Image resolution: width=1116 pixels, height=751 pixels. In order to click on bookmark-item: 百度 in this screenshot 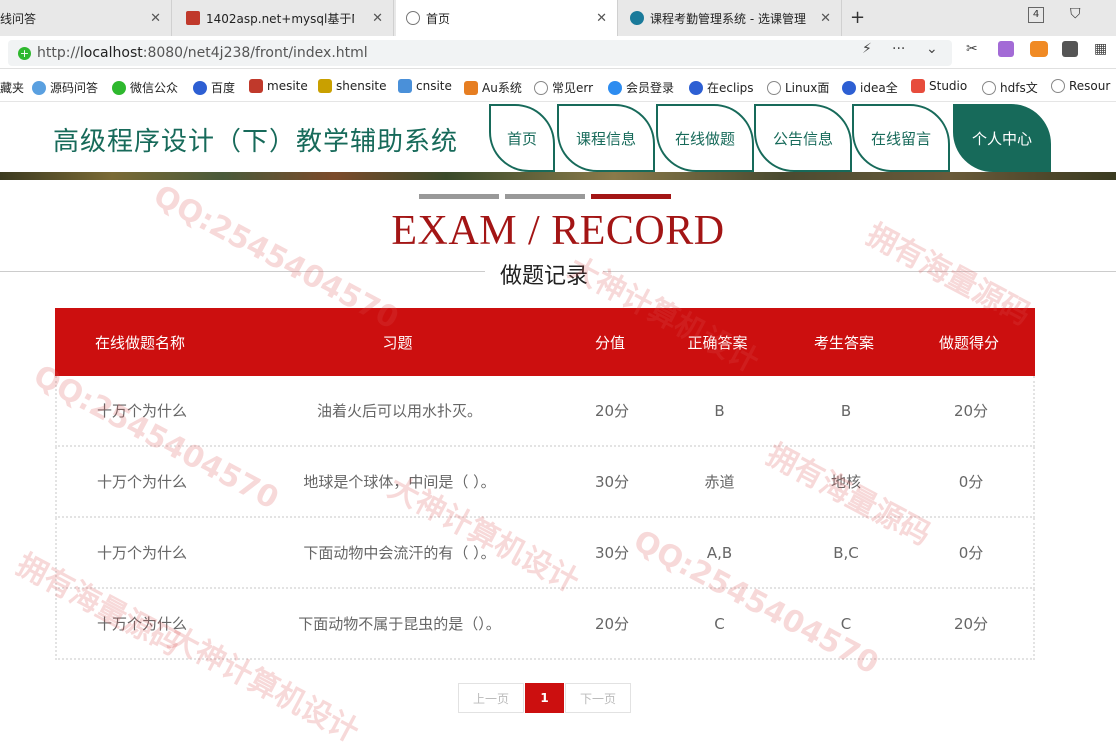, I will do `click(214, 87)`.